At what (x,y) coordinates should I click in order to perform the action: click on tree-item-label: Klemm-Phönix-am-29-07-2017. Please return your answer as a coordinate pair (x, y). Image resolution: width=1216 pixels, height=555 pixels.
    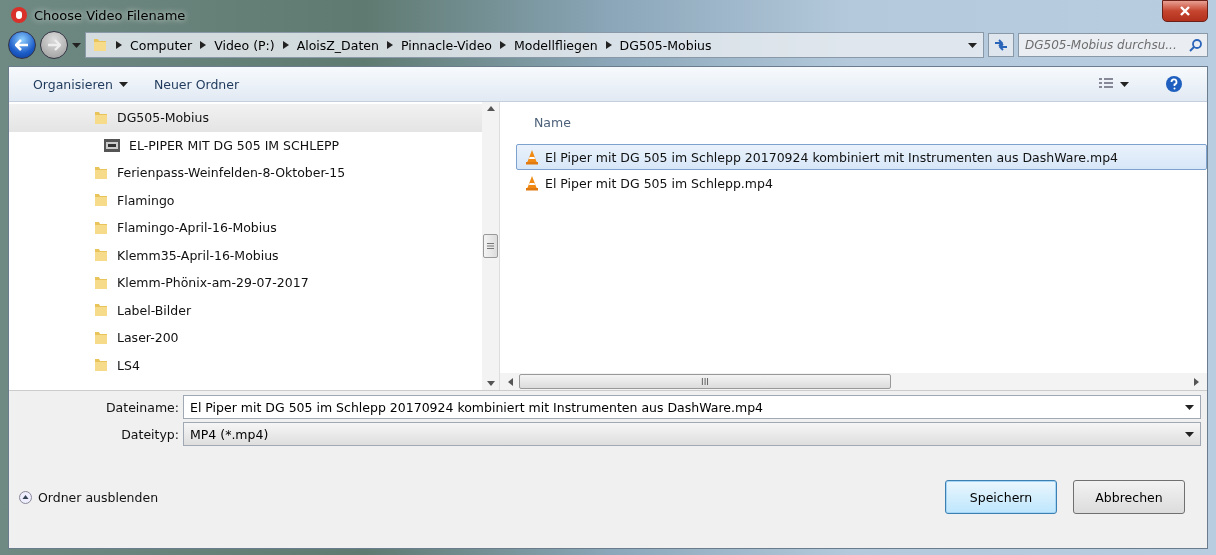
    Looking at the image, I should click on (213, 283).